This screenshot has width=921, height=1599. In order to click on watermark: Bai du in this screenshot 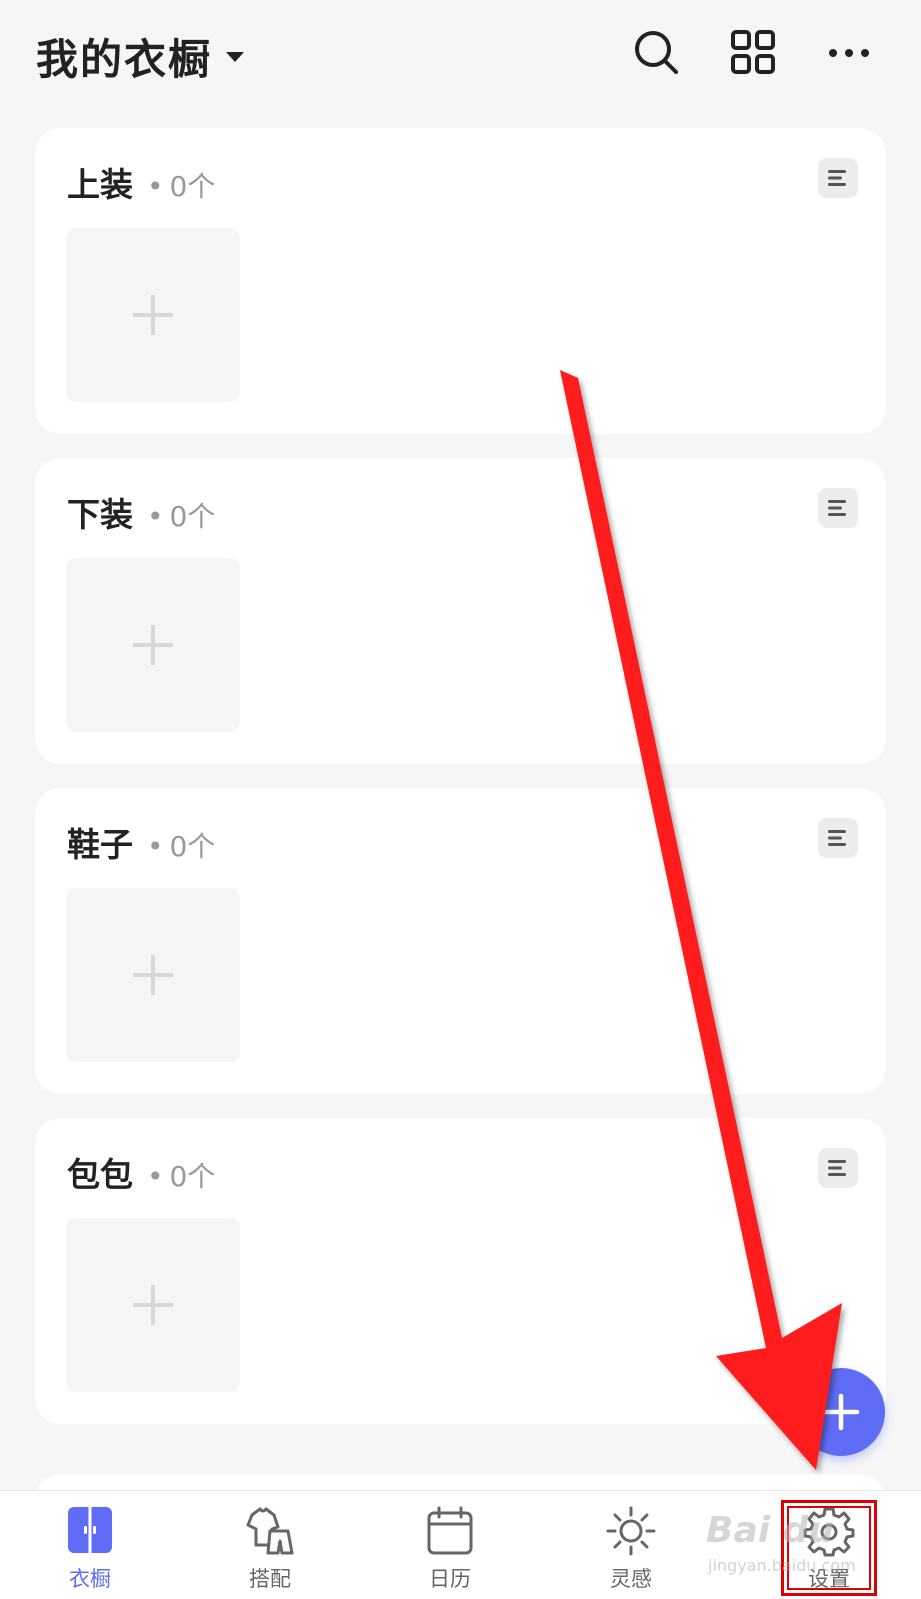, I will do `click(770, 1530)`.